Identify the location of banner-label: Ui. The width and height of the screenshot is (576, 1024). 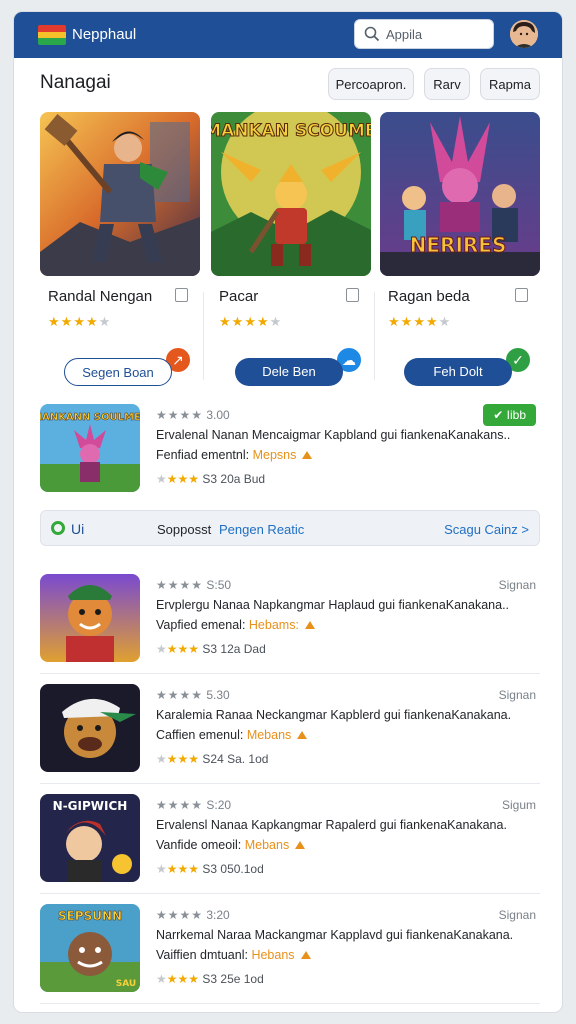
(78, 529).